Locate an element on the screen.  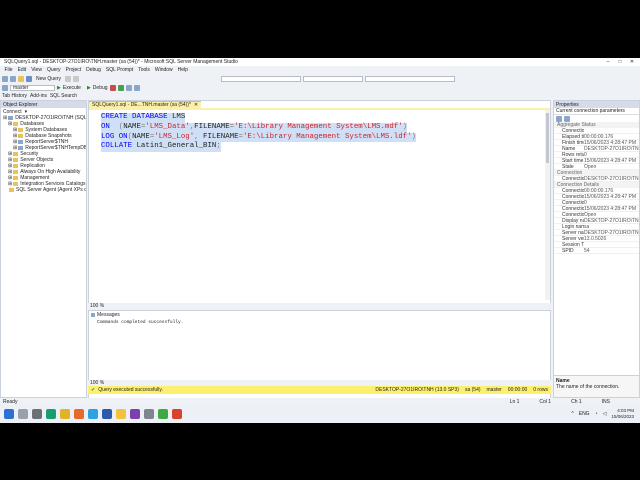
stop-icon is located at coordinates (112, 87).